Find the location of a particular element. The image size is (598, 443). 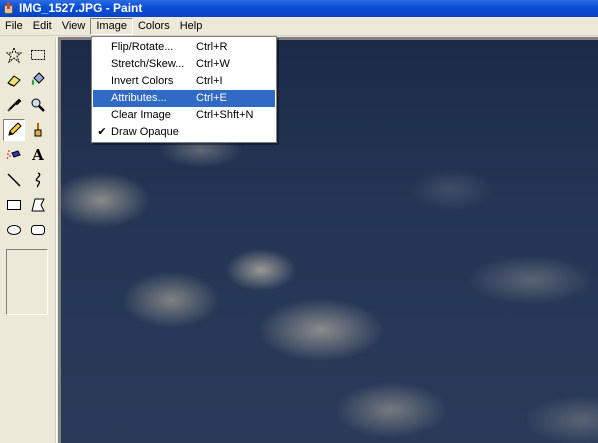

checkmark-icon: ✔ is located at coordinates (102, 132).